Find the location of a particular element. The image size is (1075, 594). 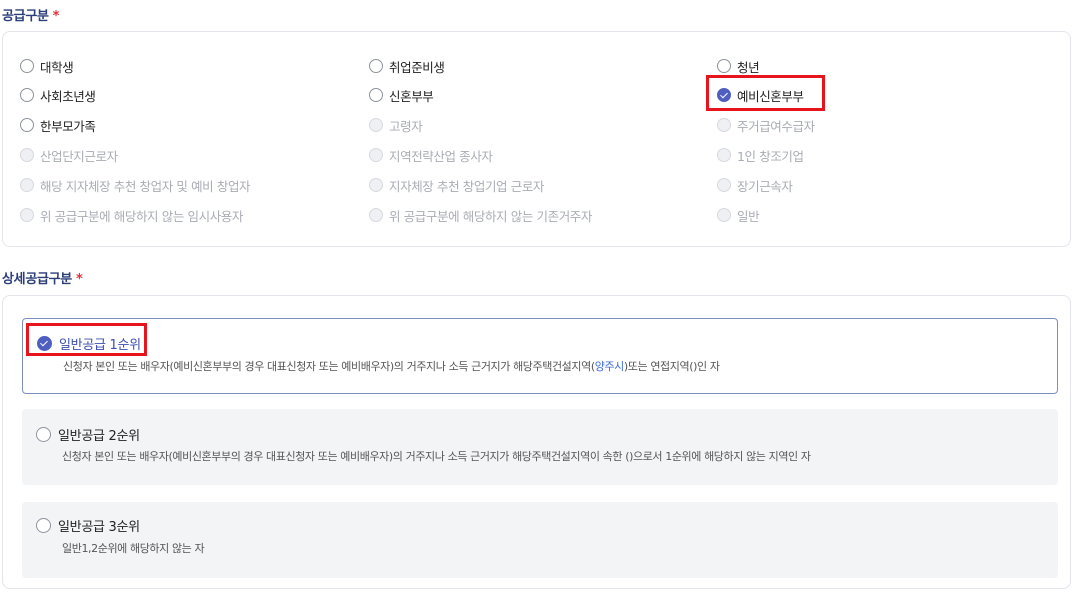

supply-option-temporary-user: 위 공급구분에 해당하지 않는 임시사용자 is located at coordinates (131, 215).